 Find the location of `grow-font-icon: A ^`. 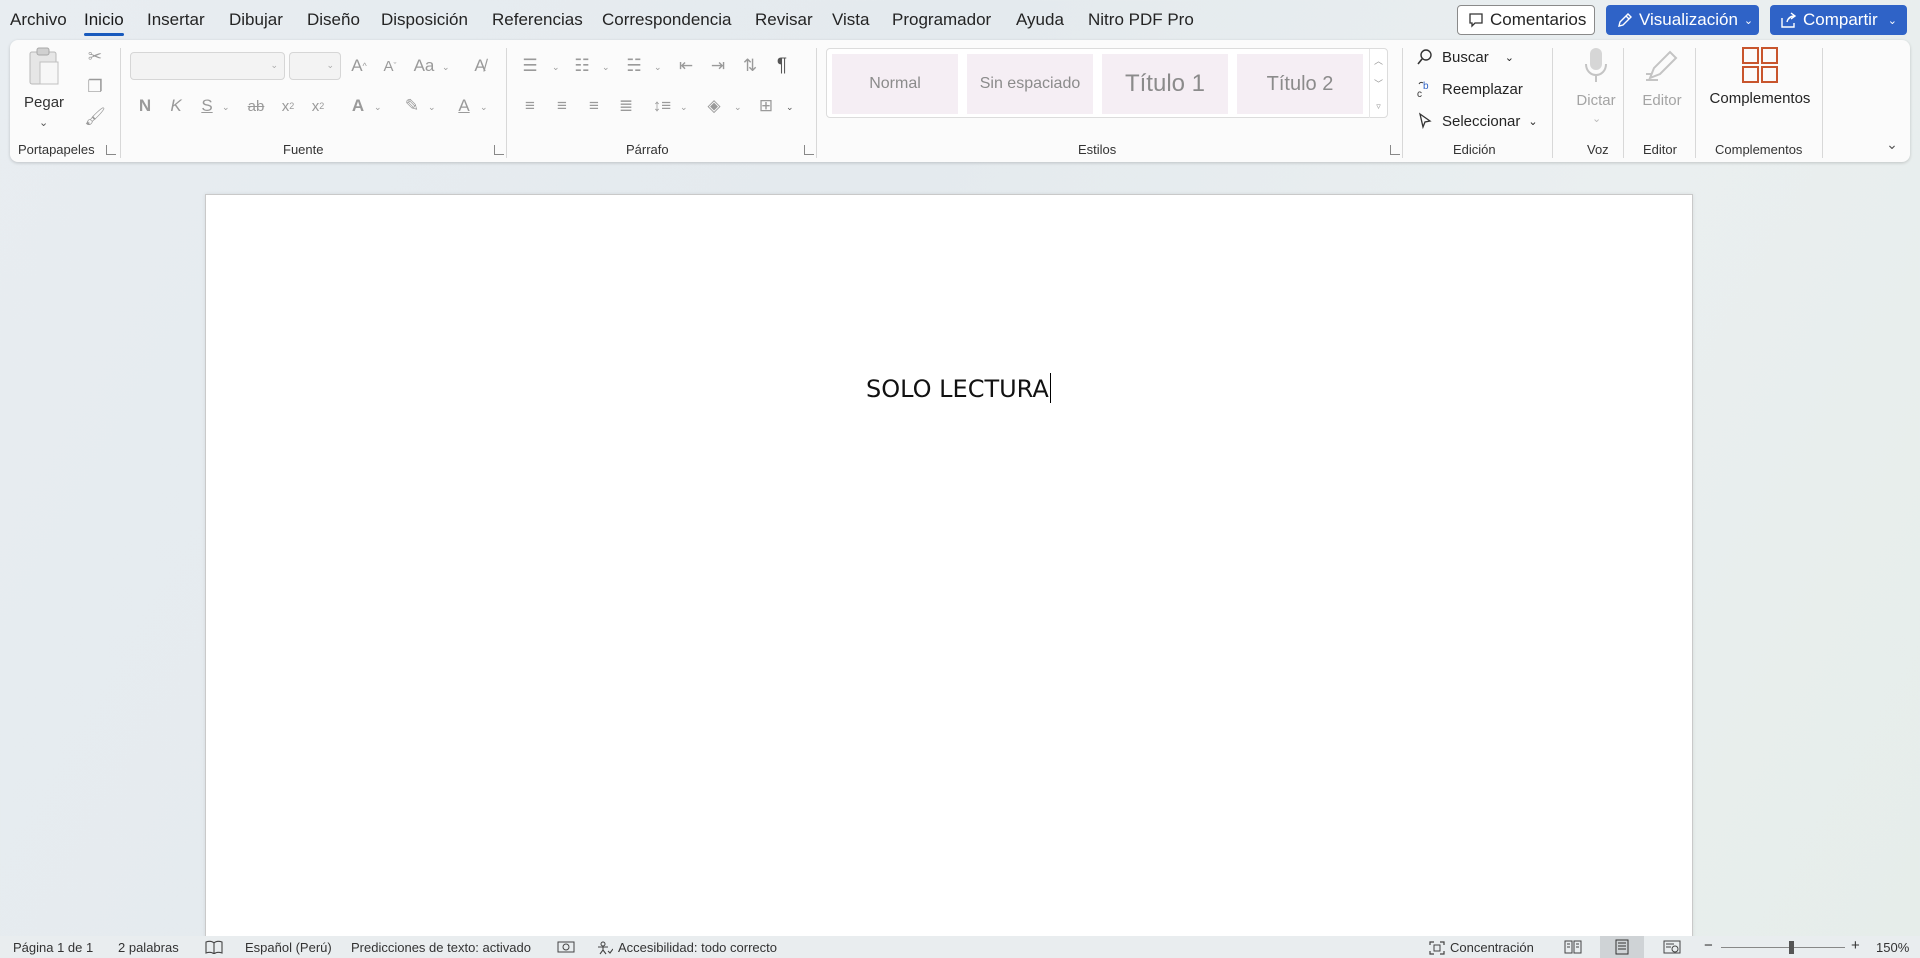

grow-font-icon: A ^ is located at coordinates (359, 66).